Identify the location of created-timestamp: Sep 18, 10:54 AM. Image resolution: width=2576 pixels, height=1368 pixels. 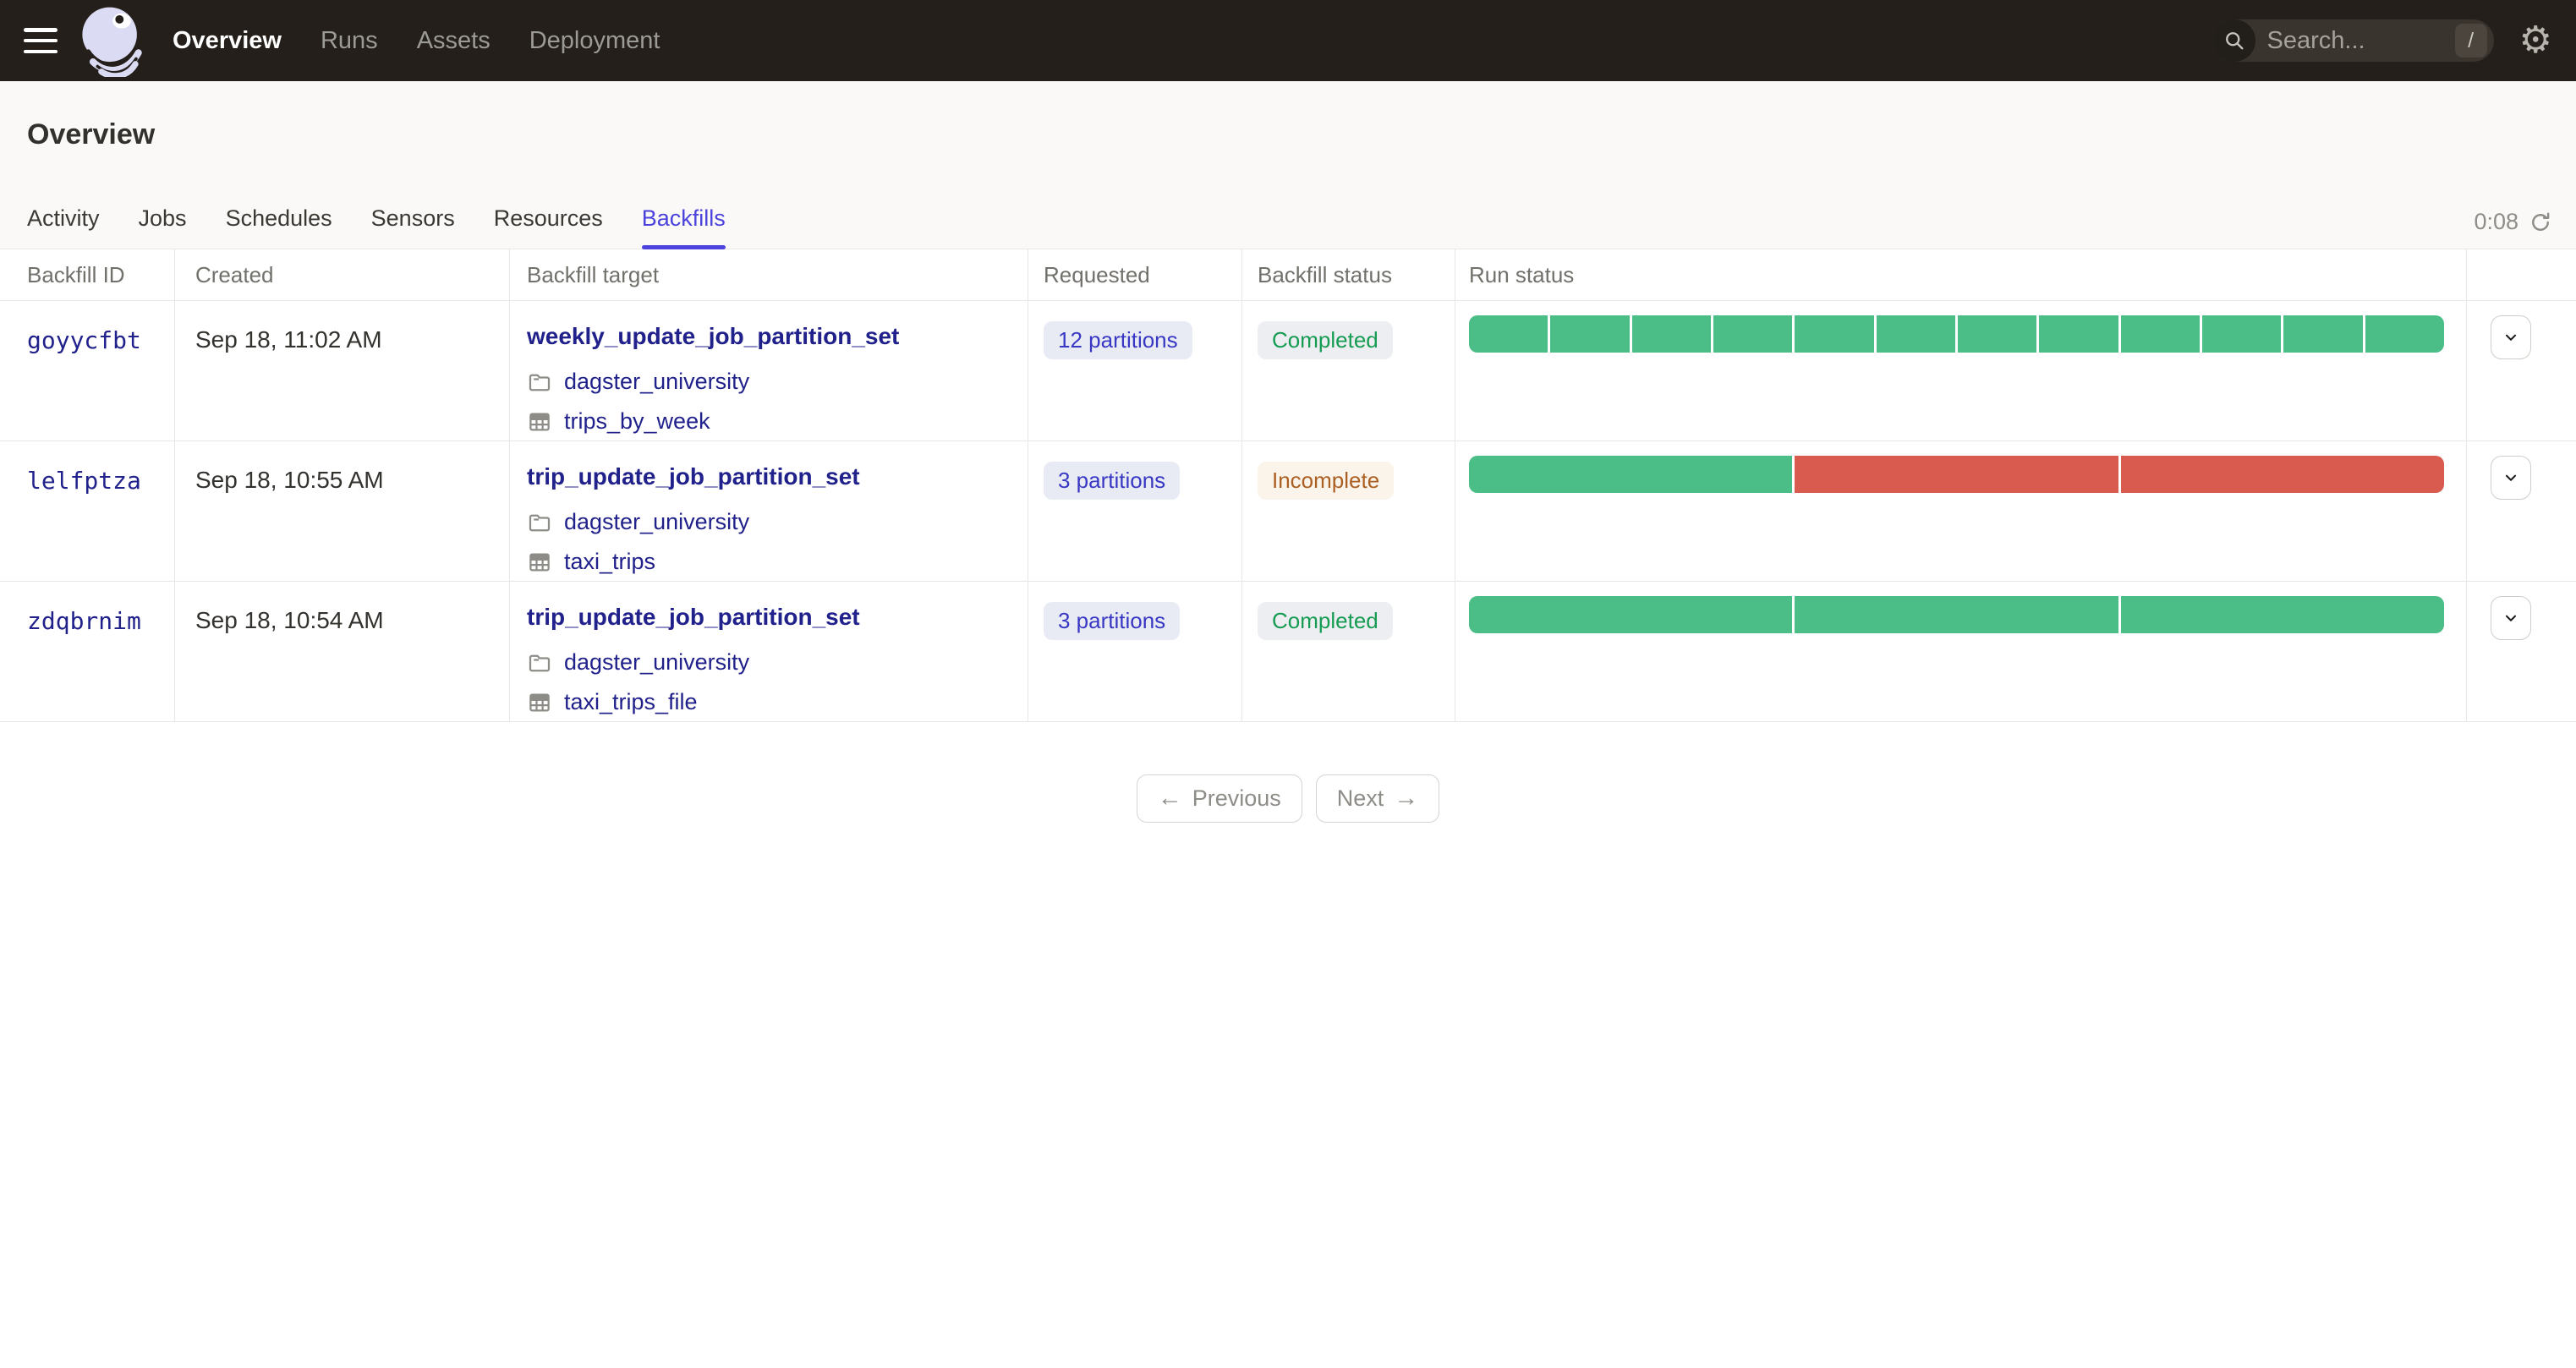
(289, 620).